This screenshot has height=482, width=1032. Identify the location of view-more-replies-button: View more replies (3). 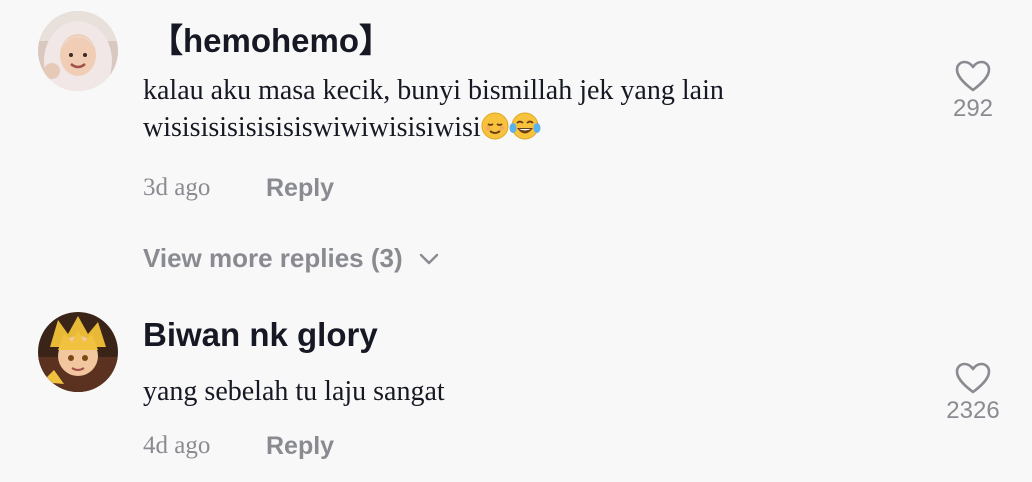
(291, 258).